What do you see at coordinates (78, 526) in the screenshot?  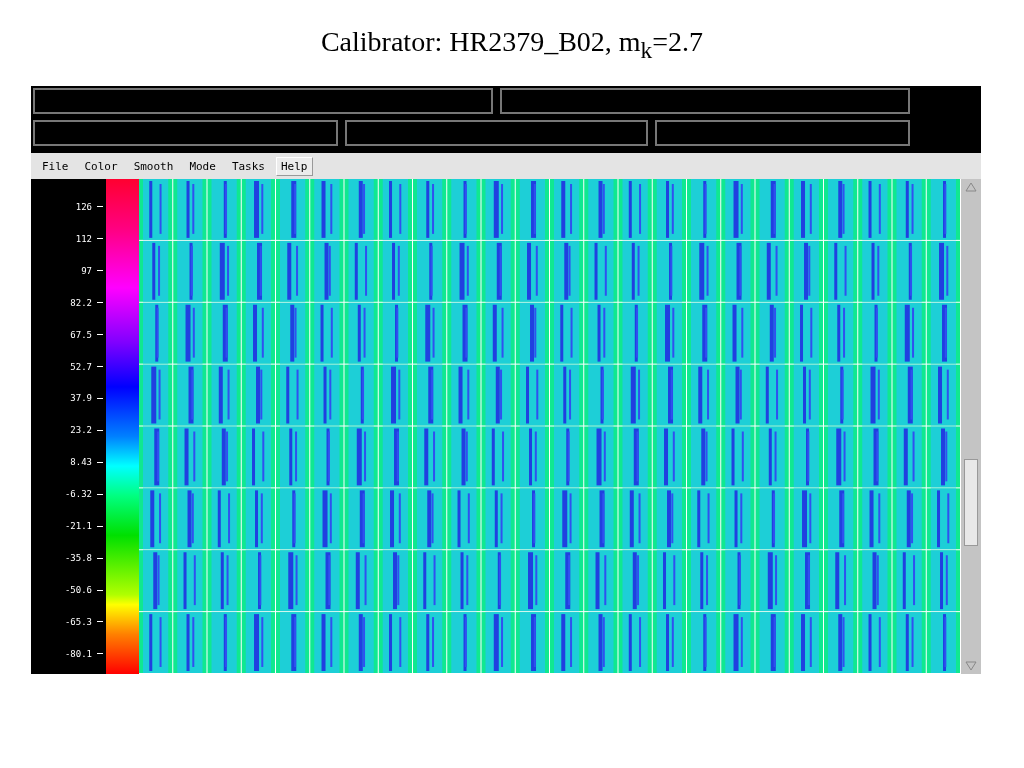 I see `colorbar-label: -21.1` at bounding box center [78, 526].